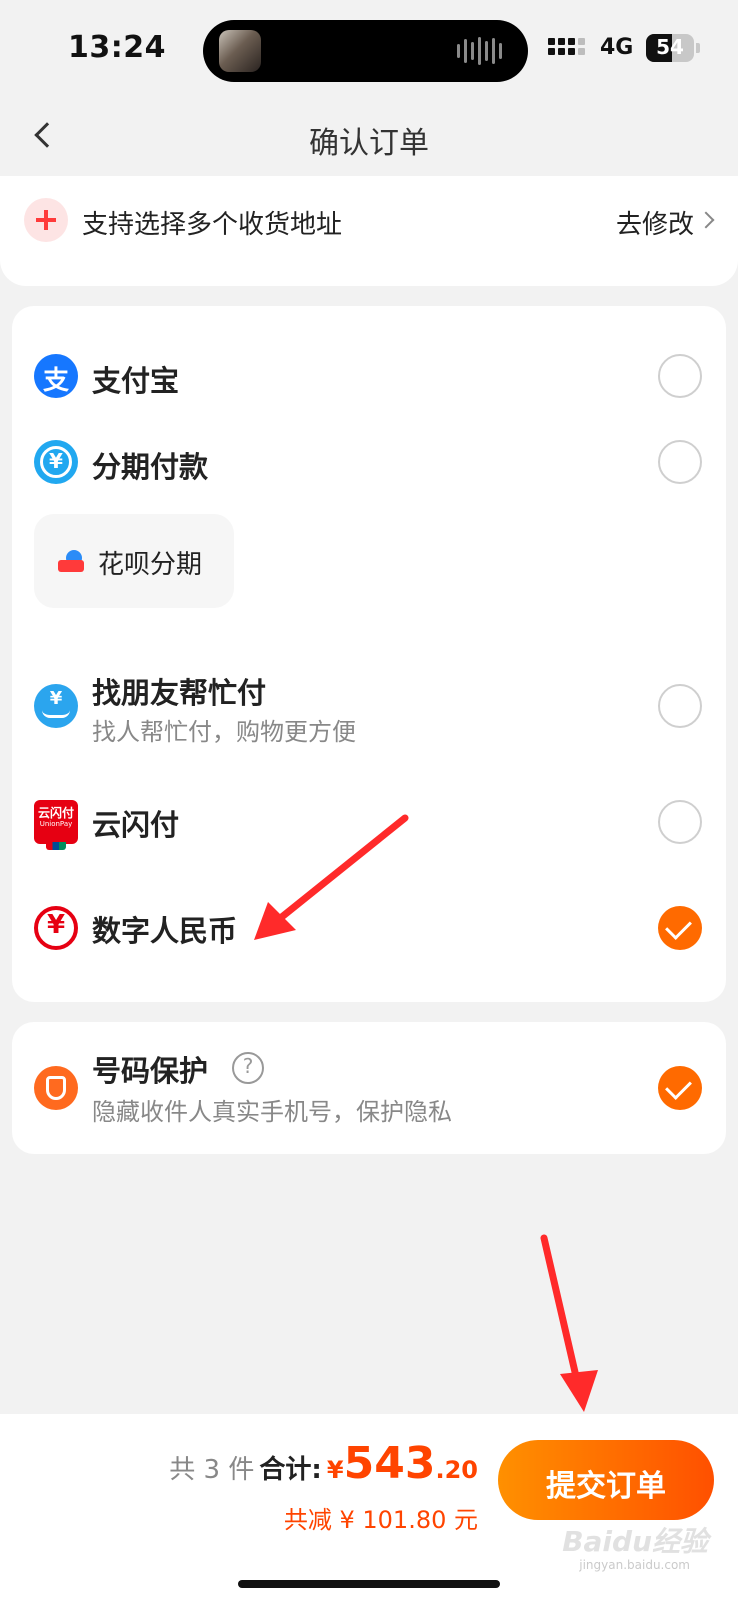 This screenshot has height=1600, width=738. Describe the element at coordinates (212, 1470) in the screenshot. I see `item-count: 共 3 件` at that location.